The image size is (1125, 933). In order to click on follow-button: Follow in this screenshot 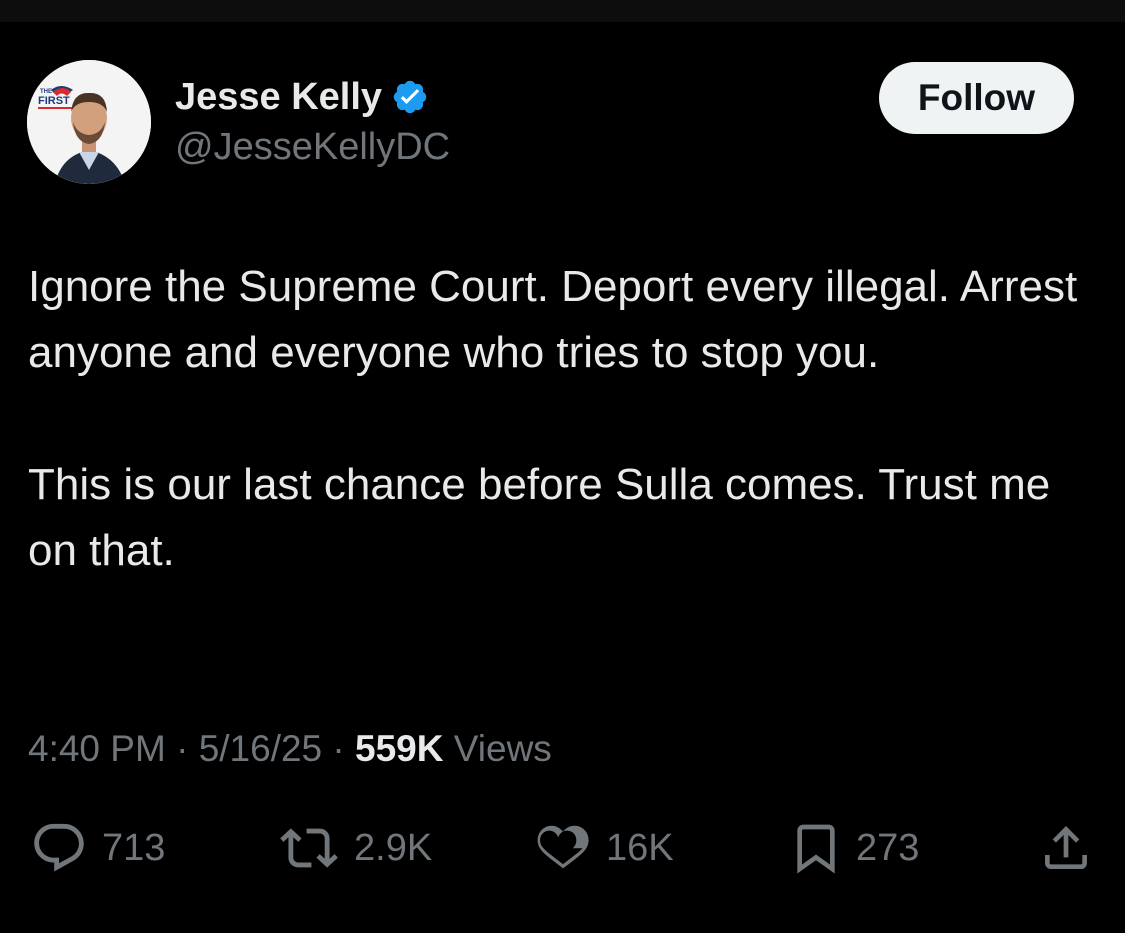, I will do `click(976, 98)`.